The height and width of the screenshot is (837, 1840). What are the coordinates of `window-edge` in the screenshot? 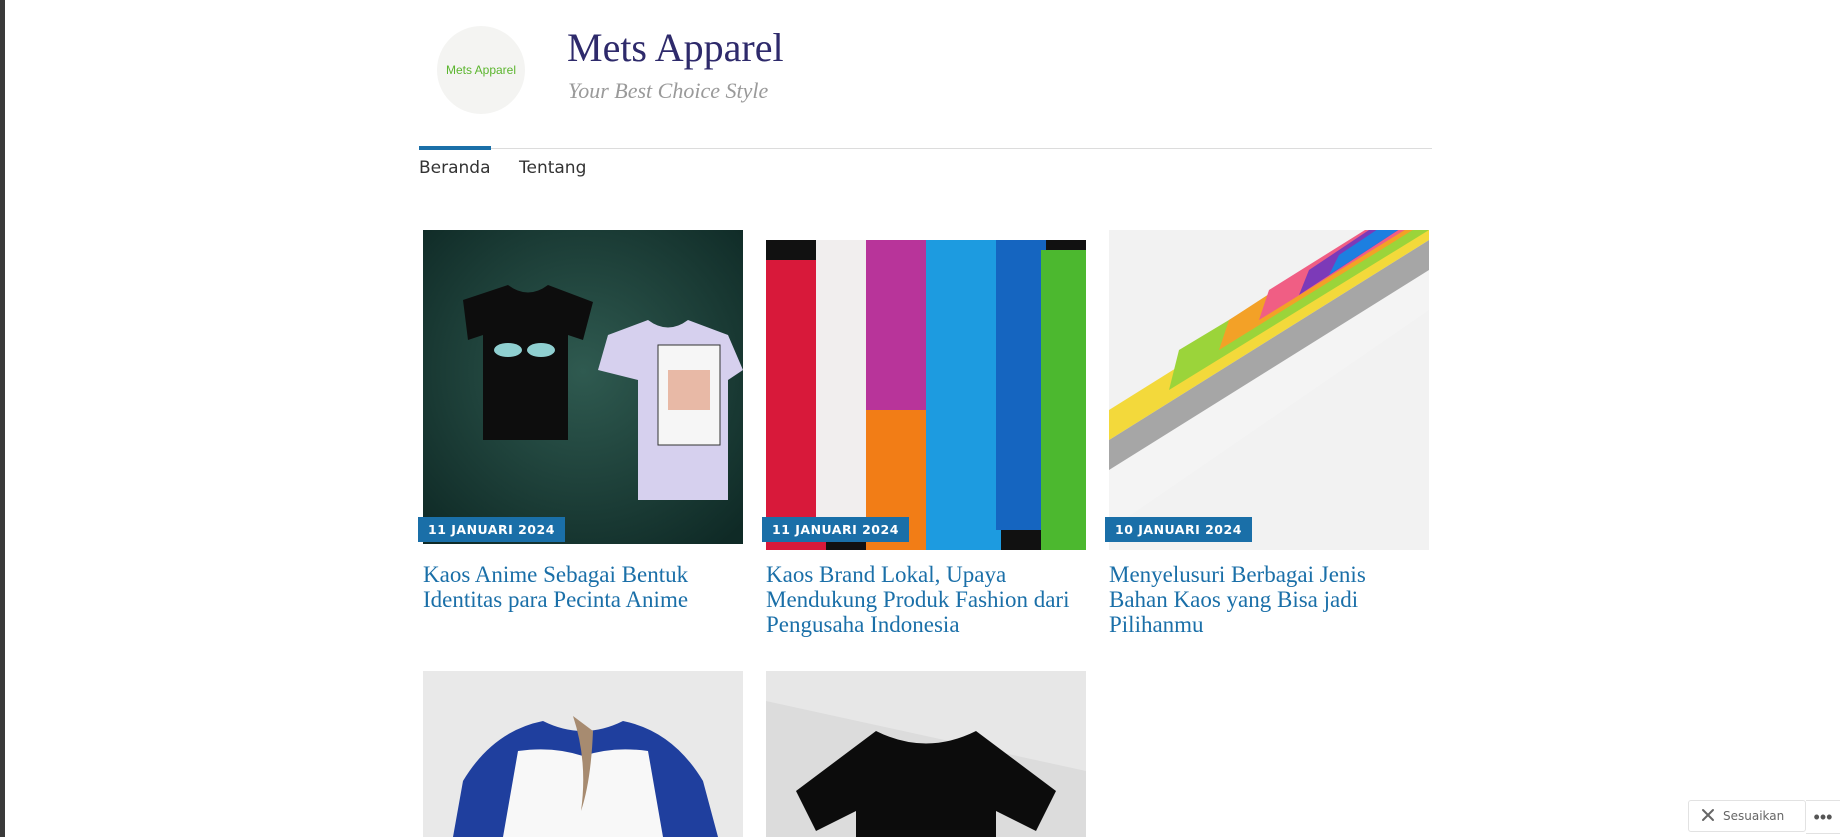 It's located at (2, 418).